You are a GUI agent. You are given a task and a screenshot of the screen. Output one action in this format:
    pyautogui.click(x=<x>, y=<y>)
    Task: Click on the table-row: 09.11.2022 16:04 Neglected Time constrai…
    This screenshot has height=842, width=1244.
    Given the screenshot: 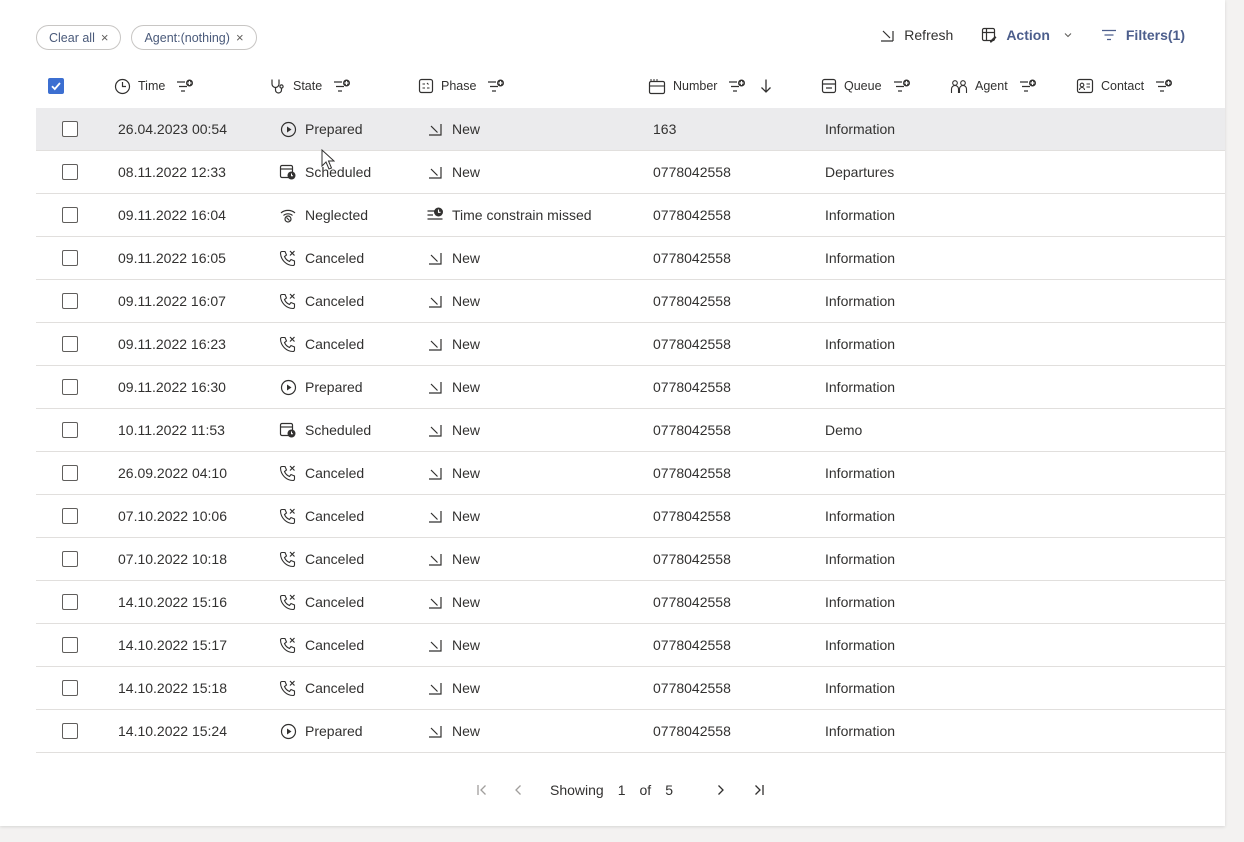 What is the action you would take?
    pyautogui.click(x=630, y=215)
    